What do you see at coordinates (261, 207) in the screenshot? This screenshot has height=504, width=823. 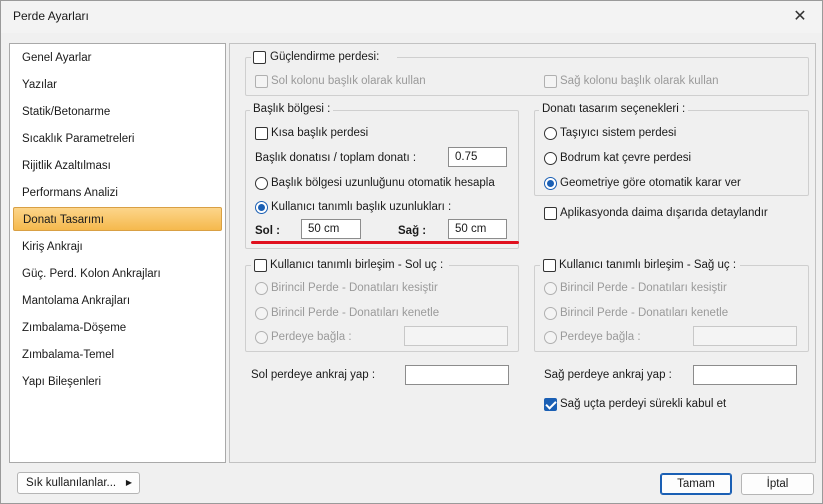 I see `user-defined-radio` at bounding box center [261, 207].